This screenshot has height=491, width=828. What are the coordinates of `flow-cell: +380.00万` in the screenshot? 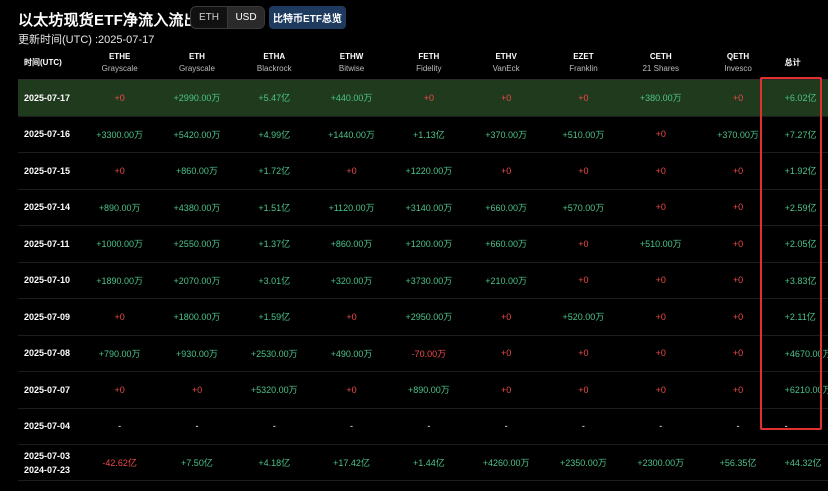 It's located at (660, 98).